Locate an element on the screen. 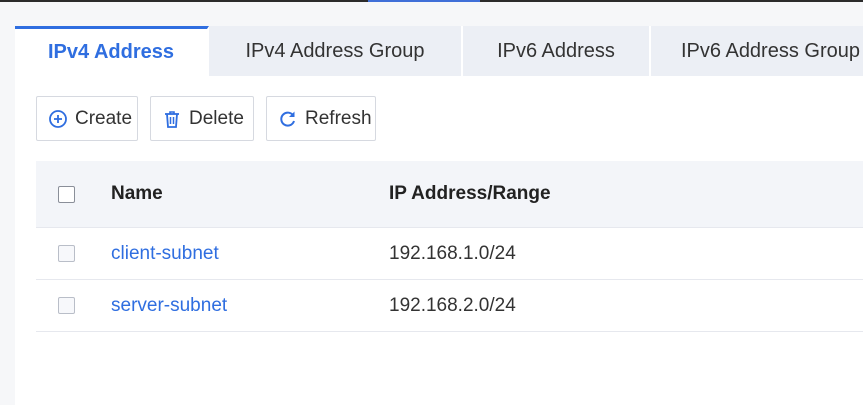 The height and width of the screenshot is (405, 863). refresh-icon is located at coordinates (288, 119).